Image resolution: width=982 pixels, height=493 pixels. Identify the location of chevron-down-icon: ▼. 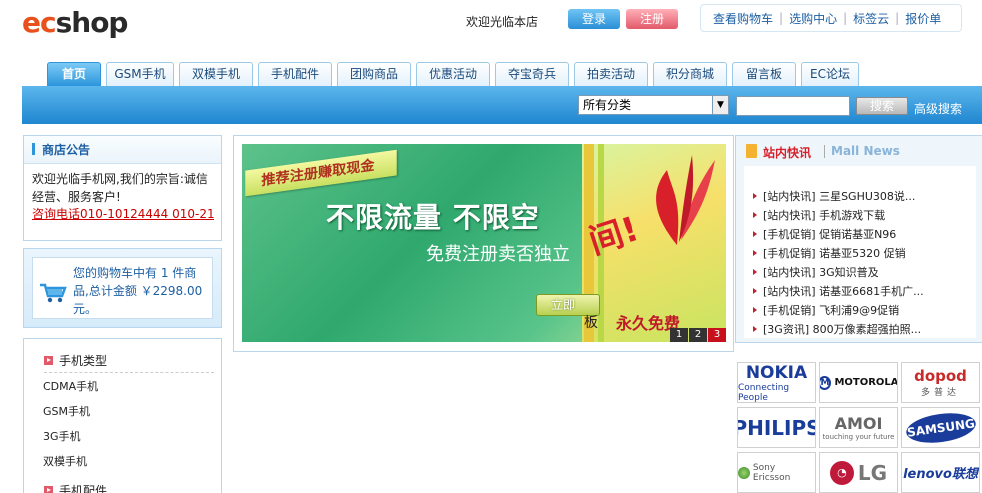
(720, 105).